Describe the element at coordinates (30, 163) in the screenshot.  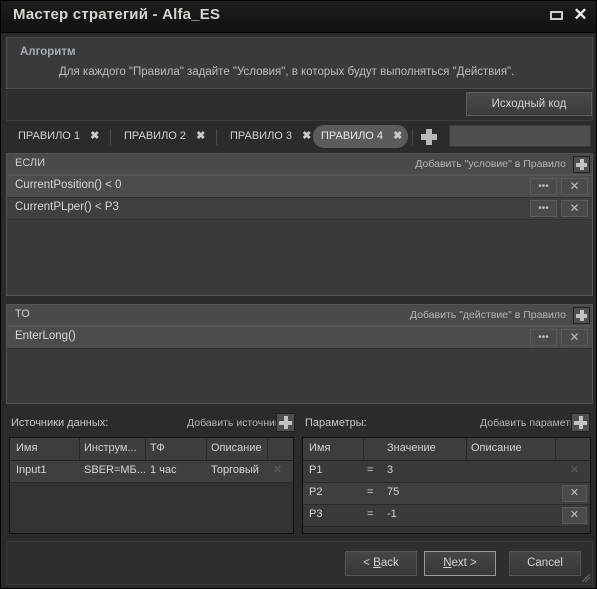
I see `if-section-label: ЕСЛИ` at that location.